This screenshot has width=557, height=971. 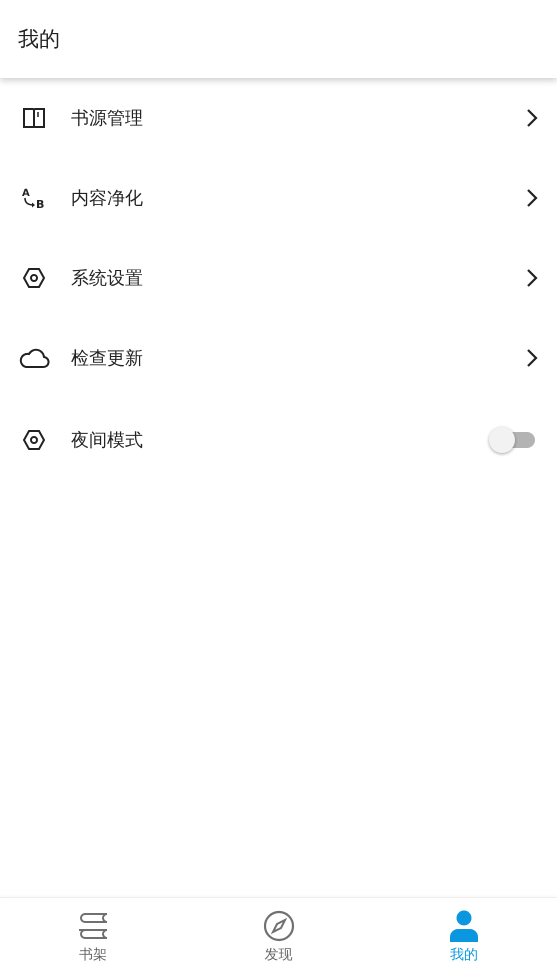 I want to click on row-label: 系统设置, so click(x=107, y=278).